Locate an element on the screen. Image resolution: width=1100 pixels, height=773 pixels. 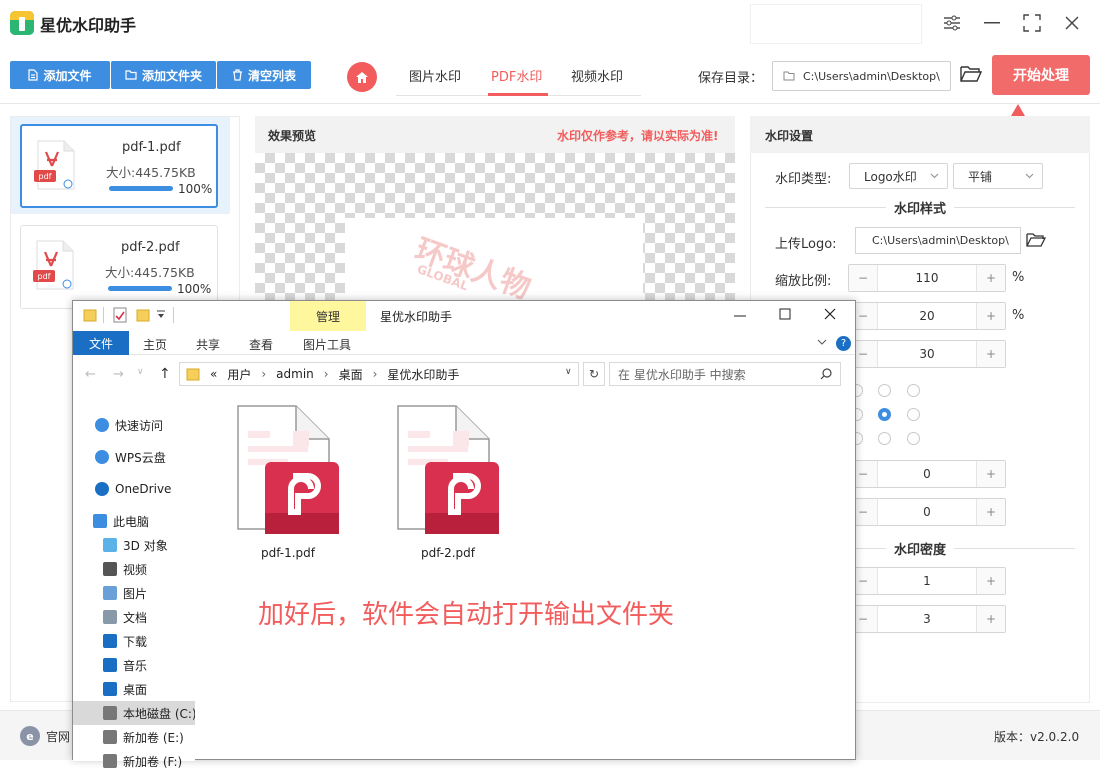
nav-item: 图片 is located at coordinates (134, 593).